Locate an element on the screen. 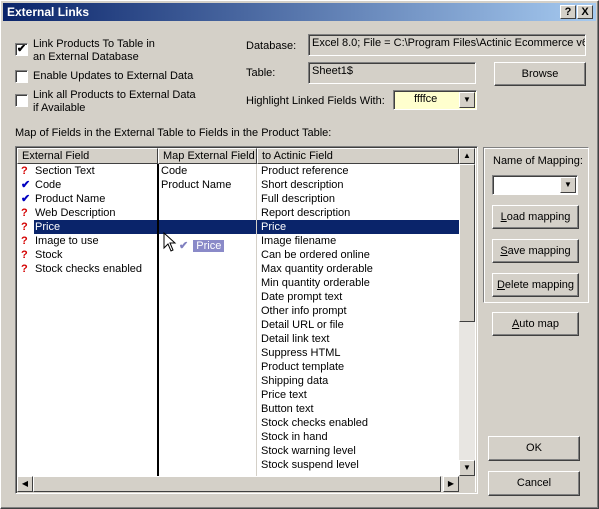 The height and width of the screenshot is (509, 599). map-field-cell: Code is located at coordinates (174, 171).